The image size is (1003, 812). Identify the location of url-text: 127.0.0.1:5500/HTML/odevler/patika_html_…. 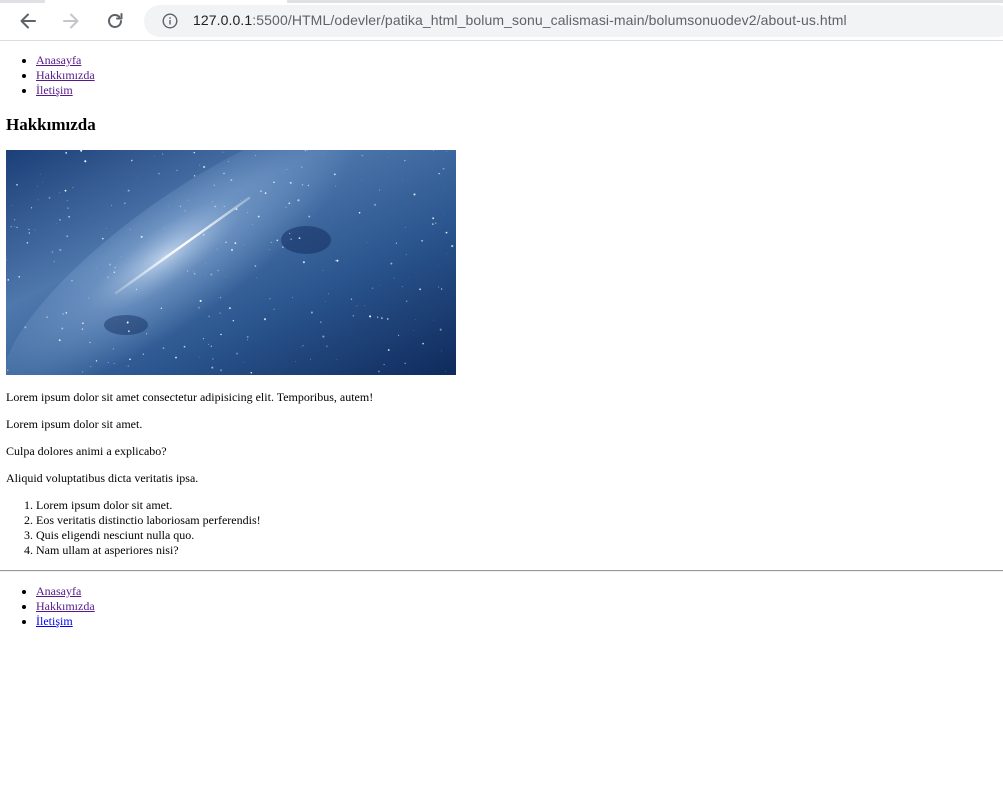
(520, 20).